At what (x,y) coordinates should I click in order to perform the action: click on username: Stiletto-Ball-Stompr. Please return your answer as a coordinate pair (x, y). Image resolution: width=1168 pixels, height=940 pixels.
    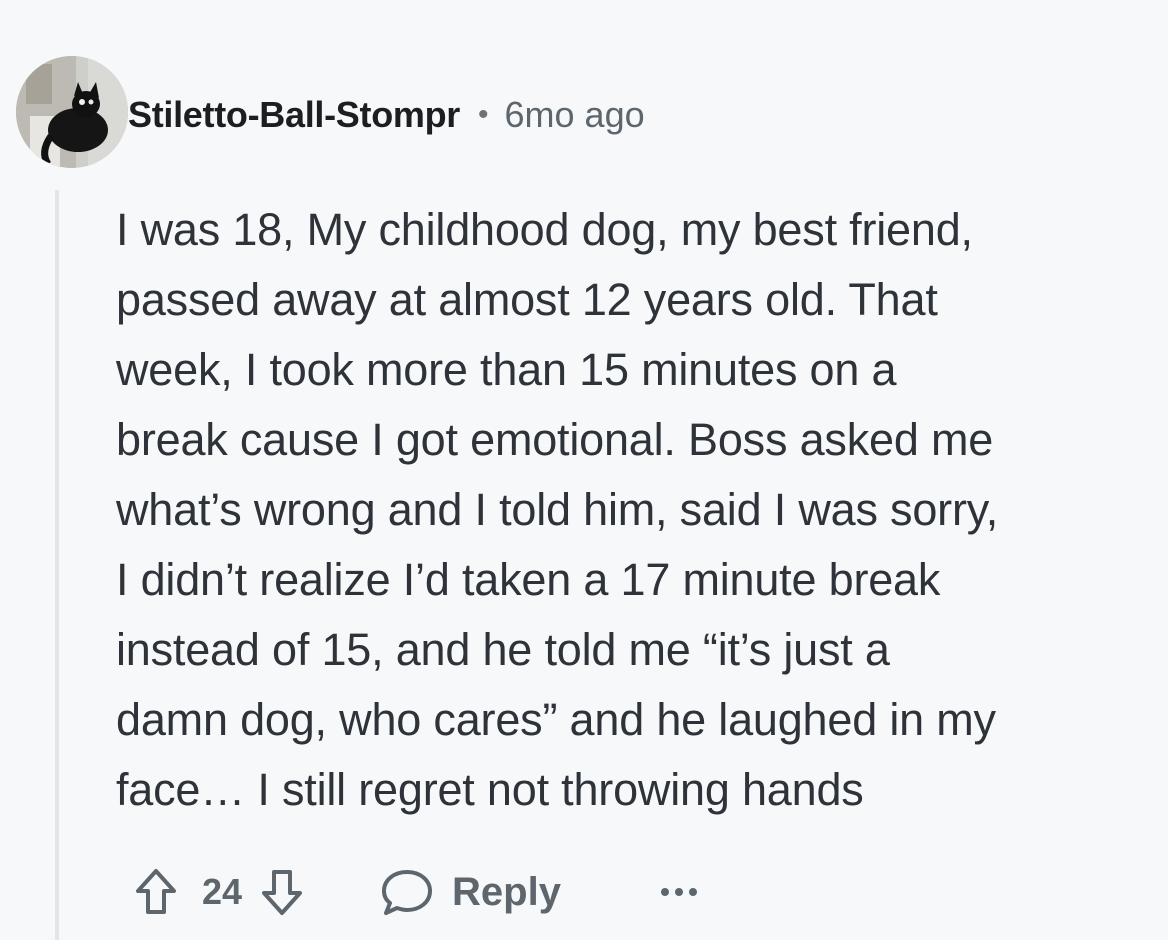
    Looking at the image, I should click on (294, 115).